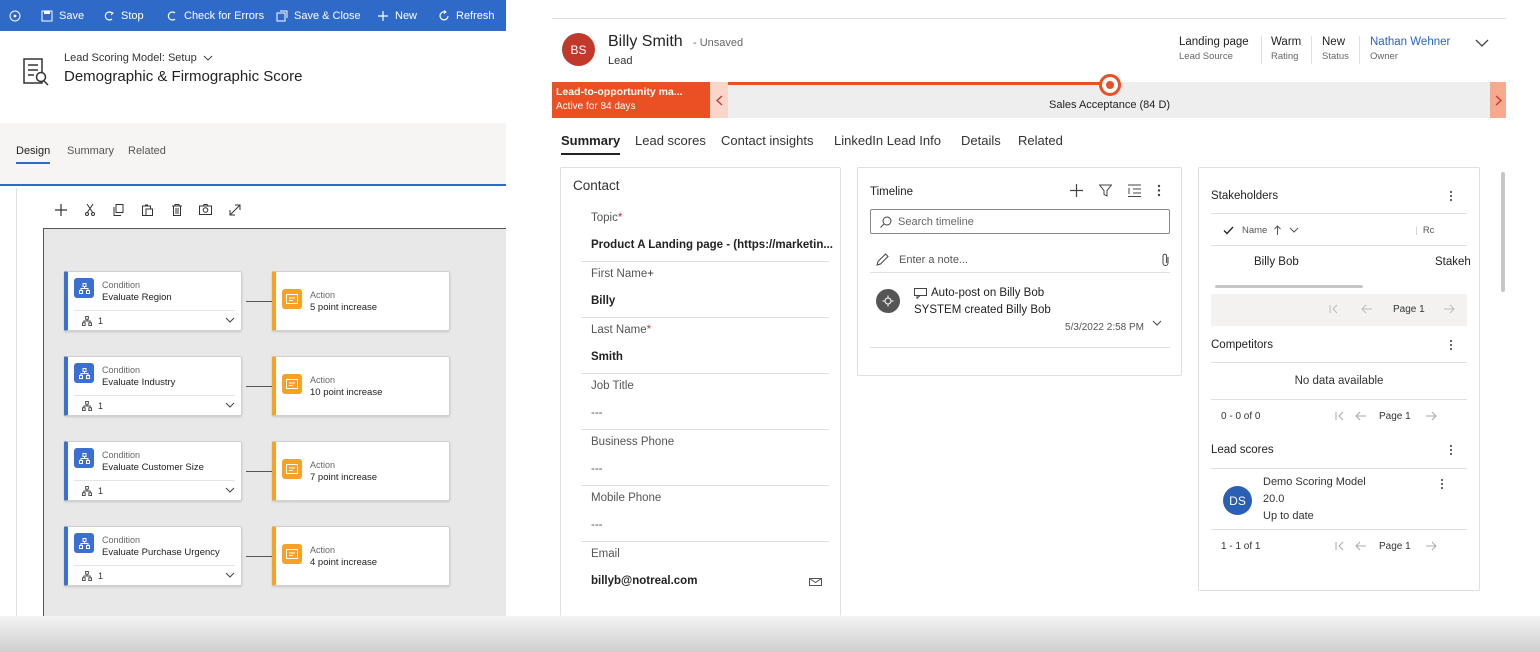  I want to click on delete-button, so click(176, 209).